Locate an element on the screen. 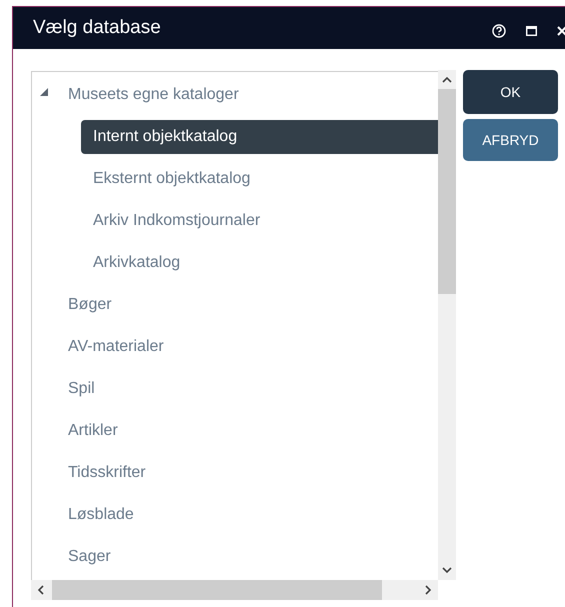 The width and height of the screenshot is (565, 607). tree-item: Bøger is located at coordinates (90, 305).